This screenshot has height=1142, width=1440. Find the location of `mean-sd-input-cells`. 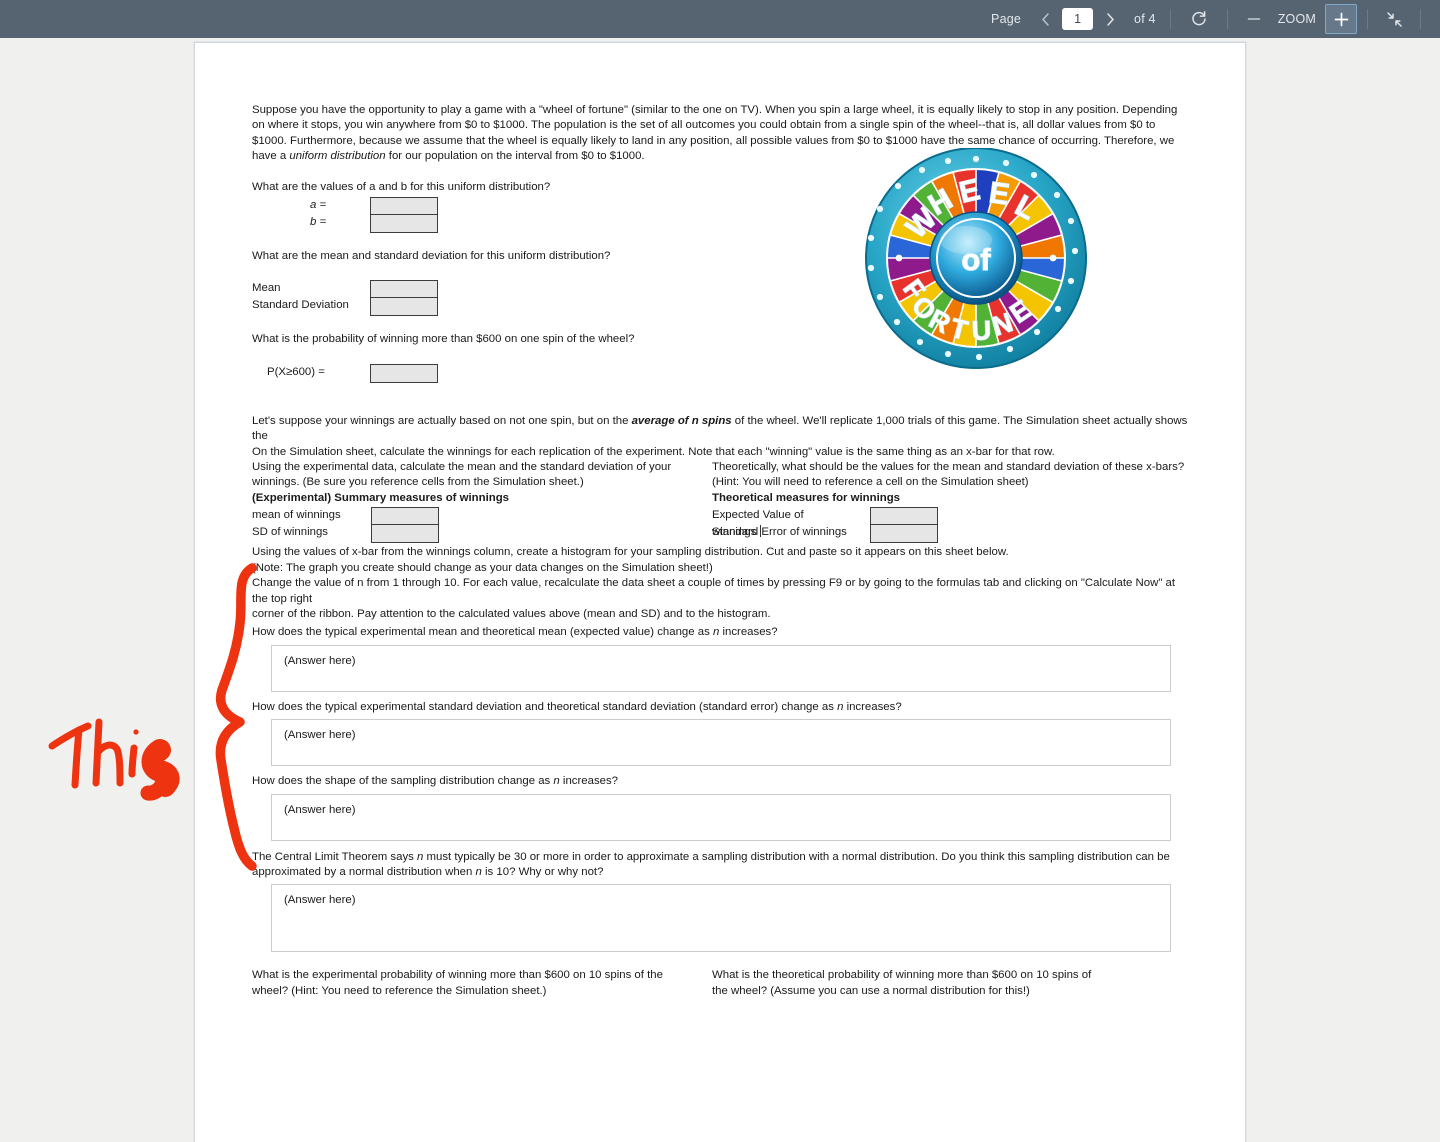

mean-sd-input-cells is located at coordinates (404, 298).